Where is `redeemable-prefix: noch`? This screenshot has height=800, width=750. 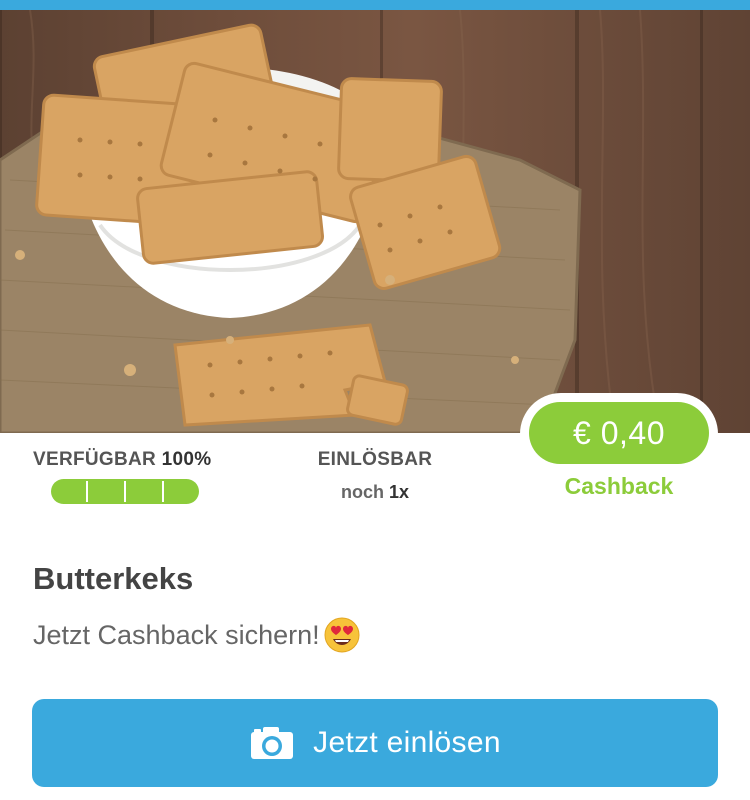
redeemable-prefix: noch is located at coordinates (362, 492).